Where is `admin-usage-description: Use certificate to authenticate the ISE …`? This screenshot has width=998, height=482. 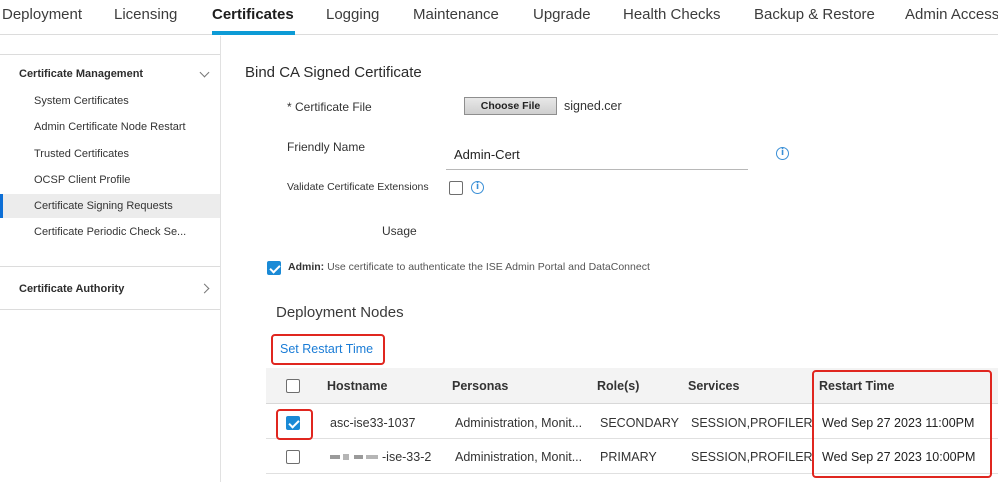
admin-usage-description: Use certificate to authenticate the ISE … is located at coordinates (488, 267).